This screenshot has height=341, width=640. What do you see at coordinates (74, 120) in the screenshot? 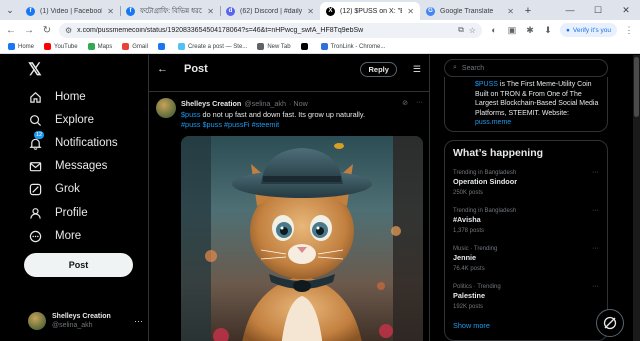
I see `nav-label: Explore` at bounding box center [74, 120].